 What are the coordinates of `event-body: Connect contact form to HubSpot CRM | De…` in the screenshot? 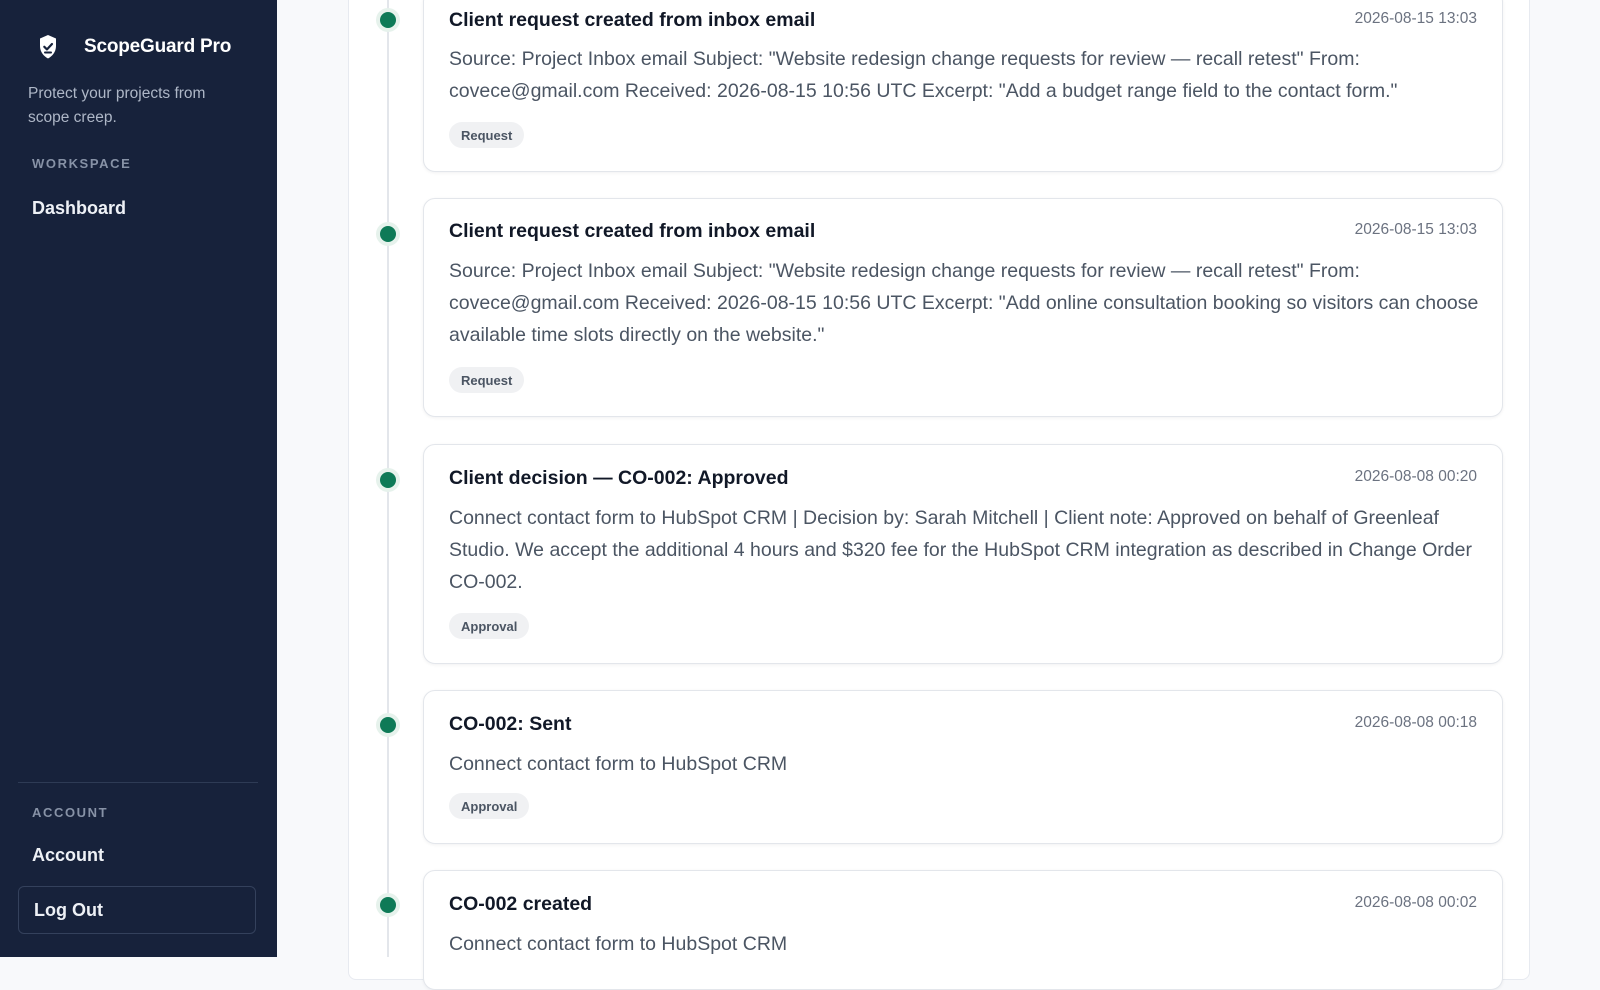 It's located at (960, 550).